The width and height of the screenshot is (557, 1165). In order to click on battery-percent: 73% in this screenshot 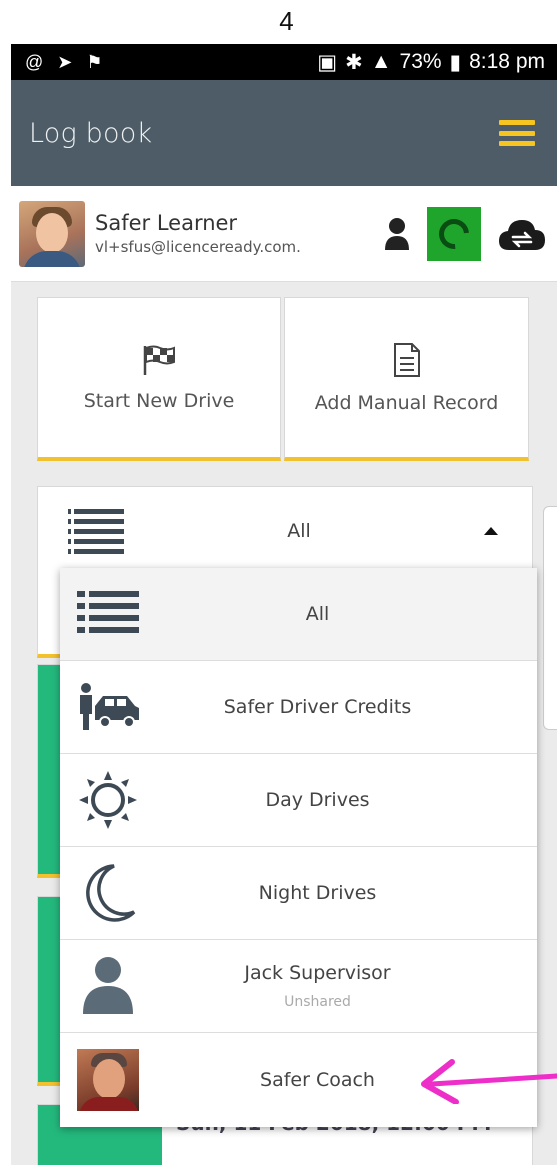, I will do `click(420, 61)`.